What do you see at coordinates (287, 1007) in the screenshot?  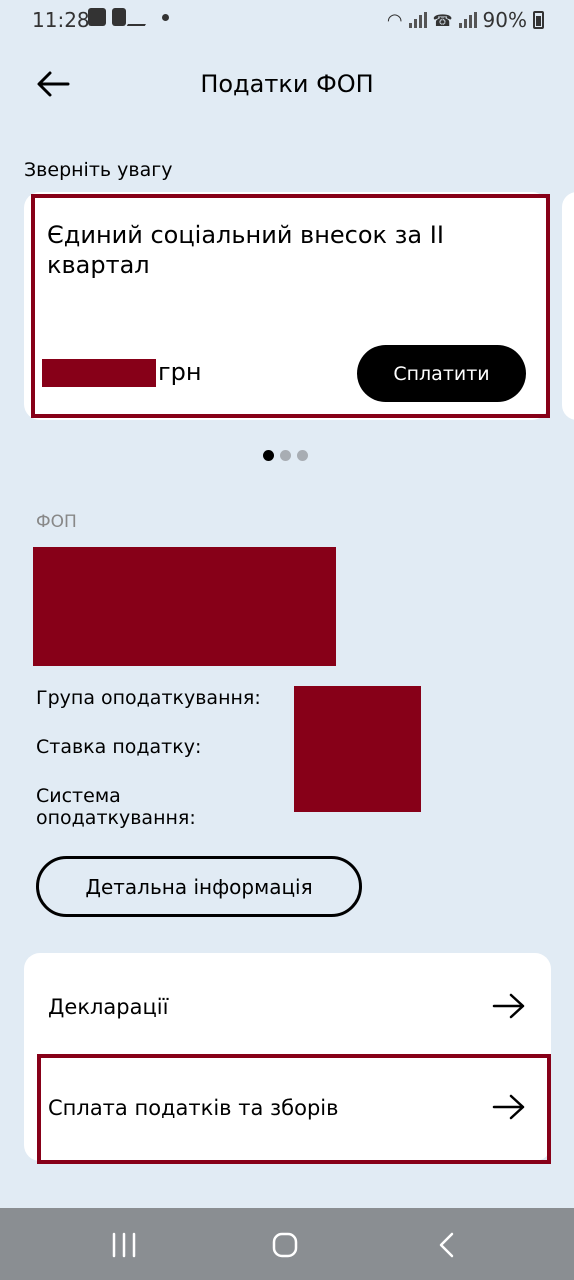 I see `declarations-item: Декларації` at bounding box center [287, 1007].